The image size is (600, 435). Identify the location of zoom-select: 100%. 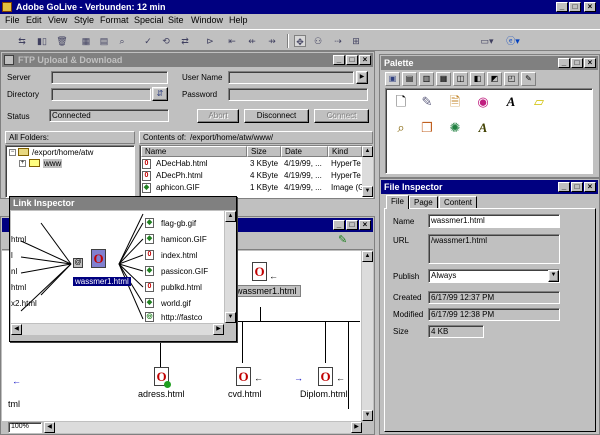
(25, 427).